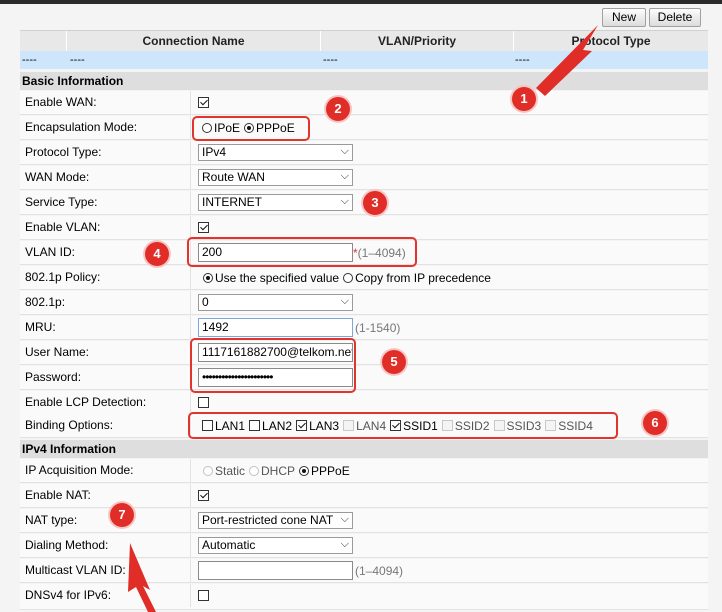 The height and width of the screenshot is (612, 722). What do you see at coordinates (524, 99) in the screenshot?
I see `callout-badge-1: 1` at bounding box center [524, 99].